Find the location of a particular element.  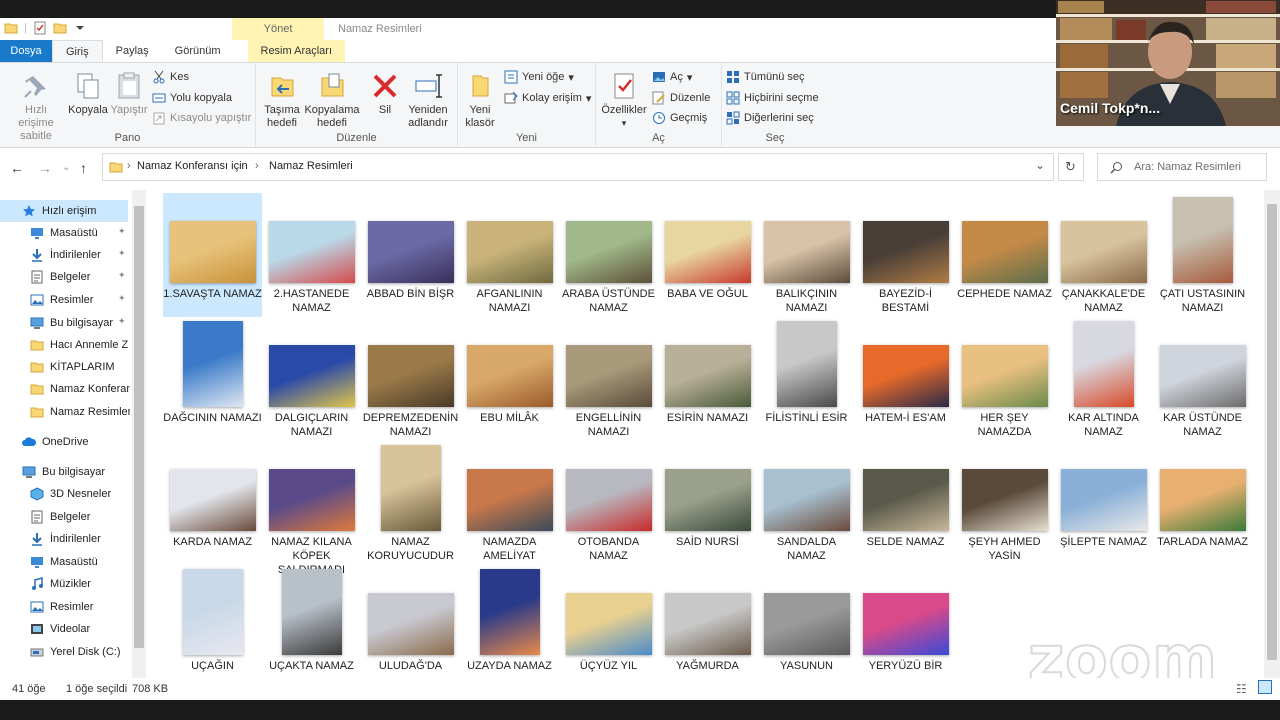

file-tile: SELDE NAMAZ is located at coordinates (905, 503).